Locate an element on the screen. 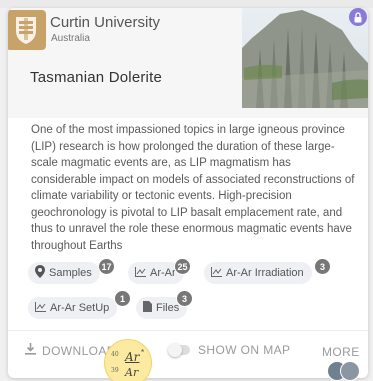 The image size is (373, 381). university-logo-icon is located at coordinates (27, 30).